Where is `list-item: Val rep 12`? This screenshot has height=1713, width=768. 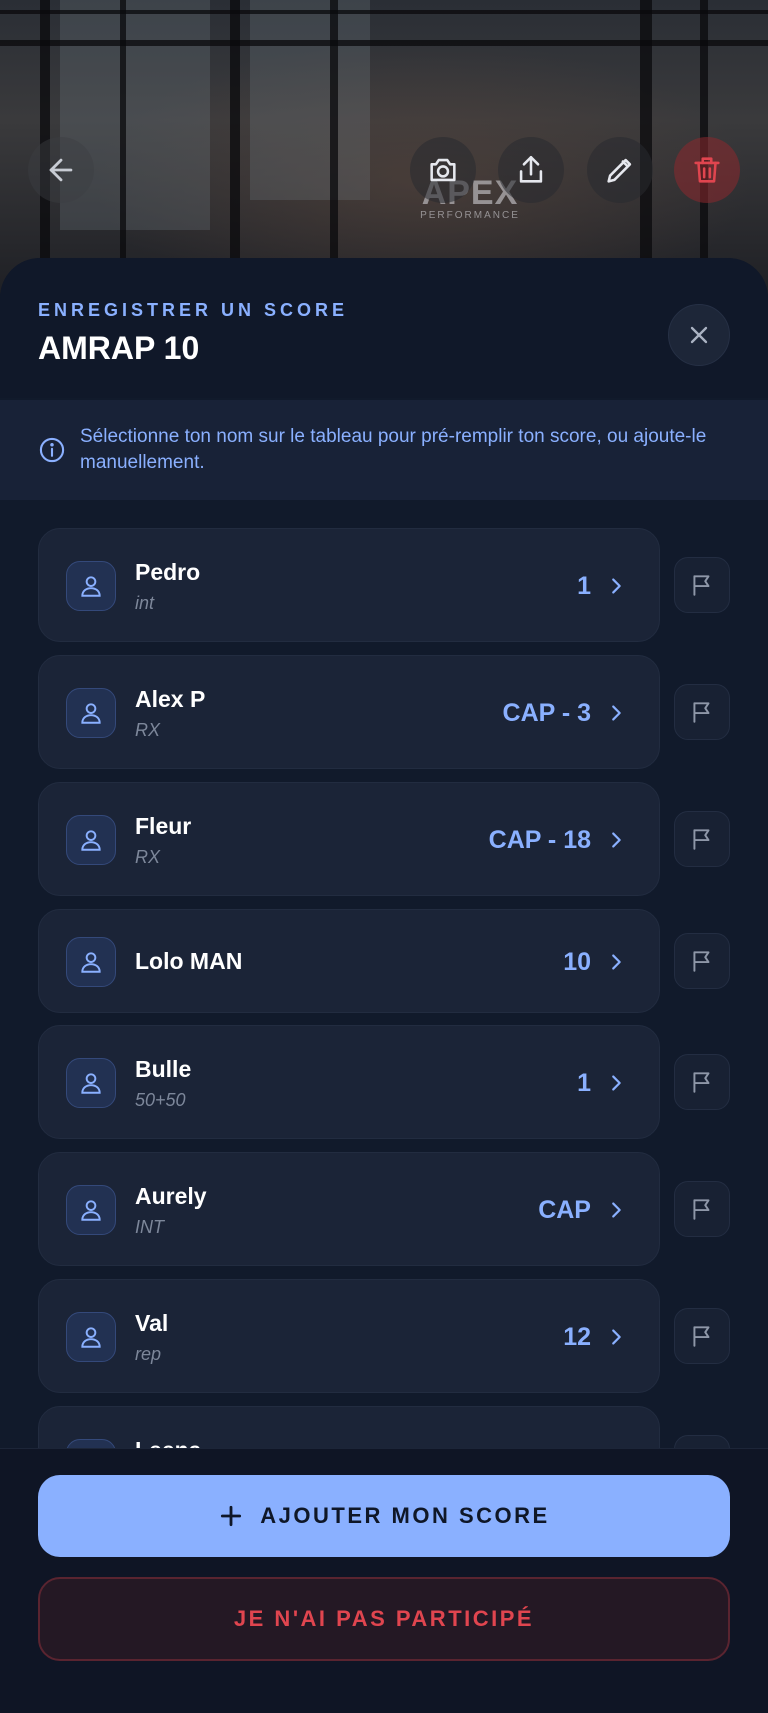 list-item: Val rep 12 is located at coordinates (384, 1336).